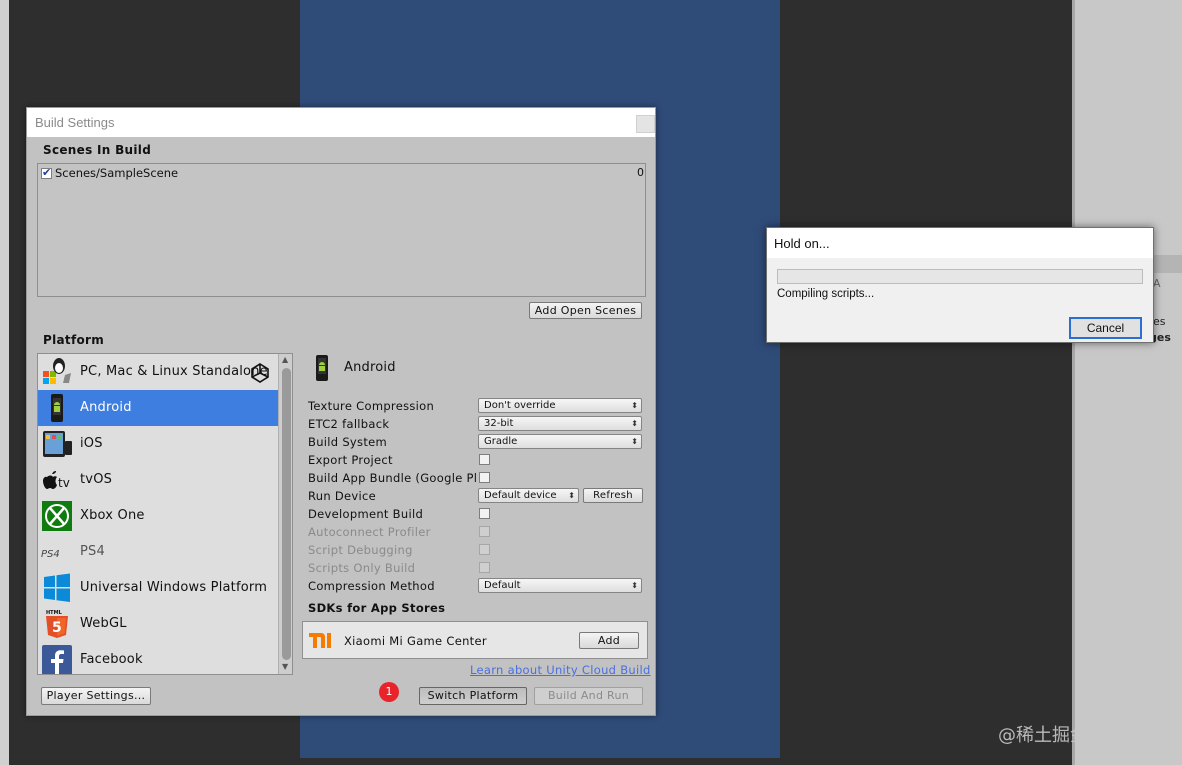  Describe the element at coordinates (366, 514) in the screenshot. I see `development-build-label: Development Build` at that location.